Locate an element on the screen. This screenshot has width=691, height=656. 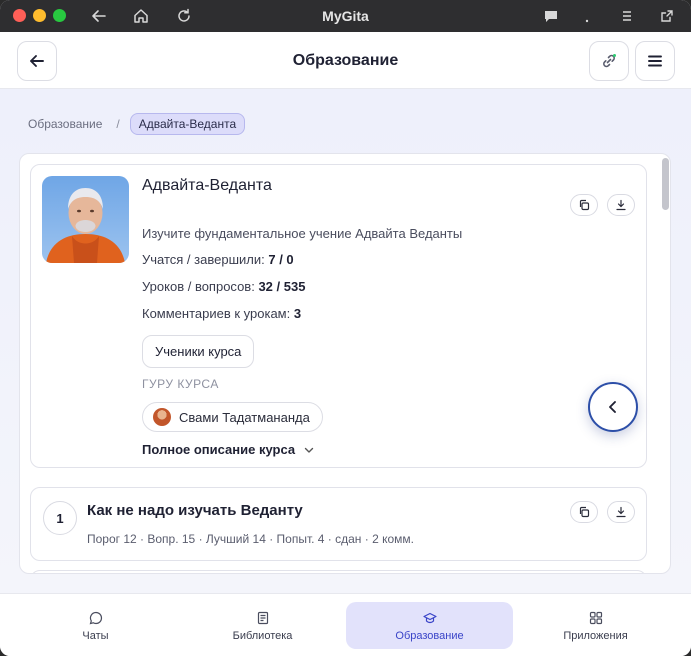
nav-chats: Чаты is located at coordinates (95, 625).